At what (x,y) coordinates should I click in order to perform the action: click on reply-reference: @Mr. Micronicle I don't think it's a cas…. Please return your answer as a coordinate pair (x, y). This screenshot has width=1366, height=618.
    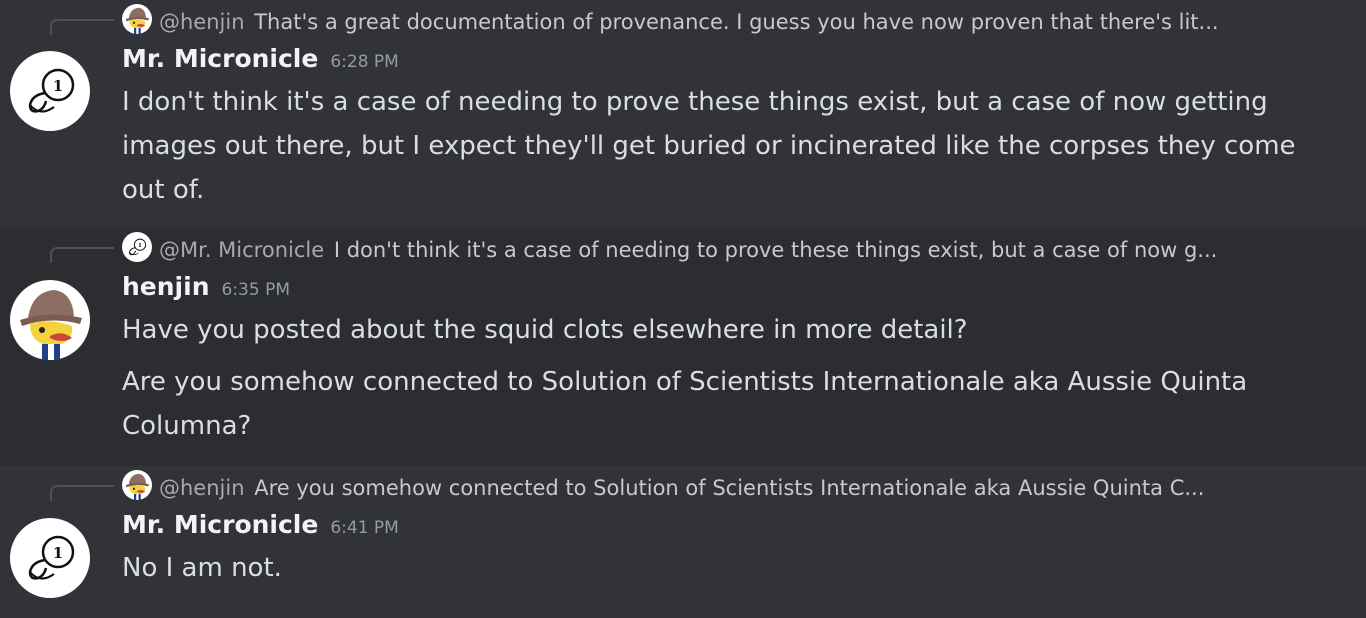
    Looking at the image, I should click on (683, 247).